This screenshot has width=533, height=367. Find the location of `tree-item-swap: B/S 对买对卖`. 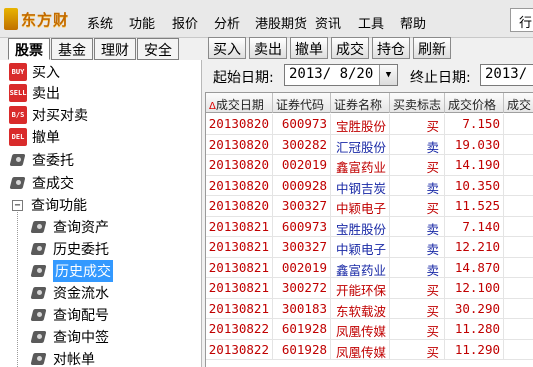

tree-item-swap: B/S 对买对卖 is located at coordinates (48, 115).